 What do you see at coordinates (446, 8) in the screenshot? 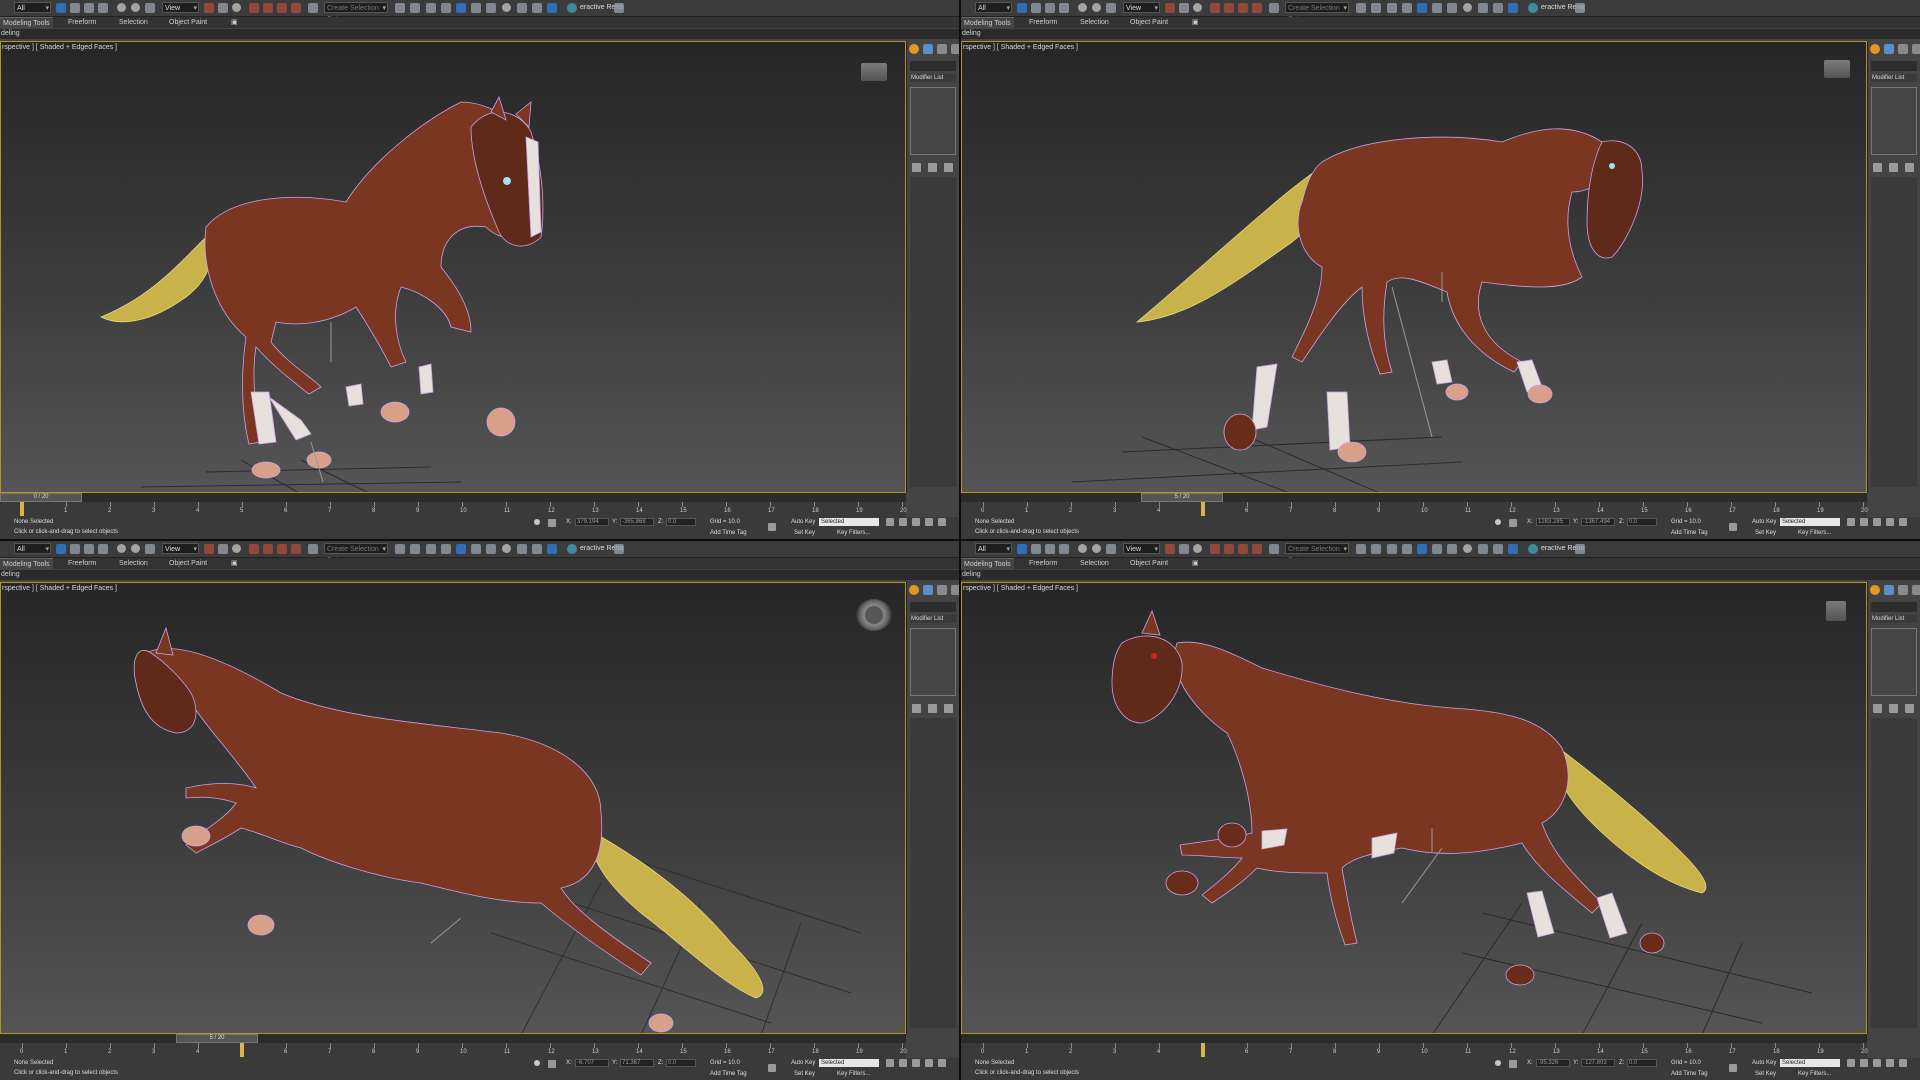
I see `toggle-ribbon-icon` at bounding box center [446, 8].